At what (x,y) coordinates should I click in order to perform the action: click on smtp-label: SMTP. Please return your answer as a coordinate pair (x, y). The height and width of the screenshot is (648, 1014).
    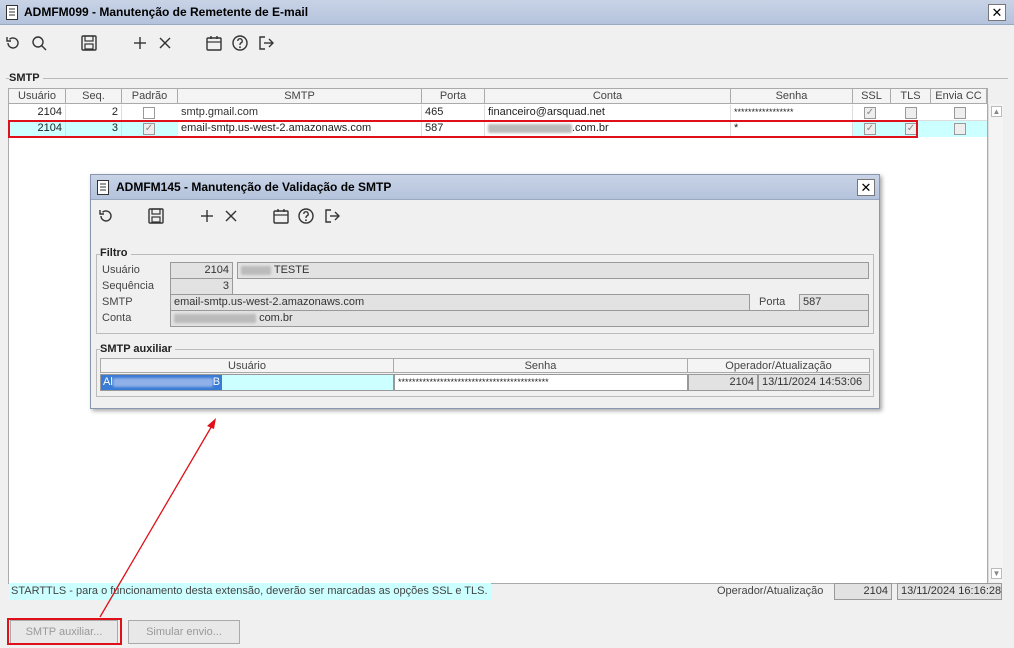
    Looking at the image, I should click on (117, 302).